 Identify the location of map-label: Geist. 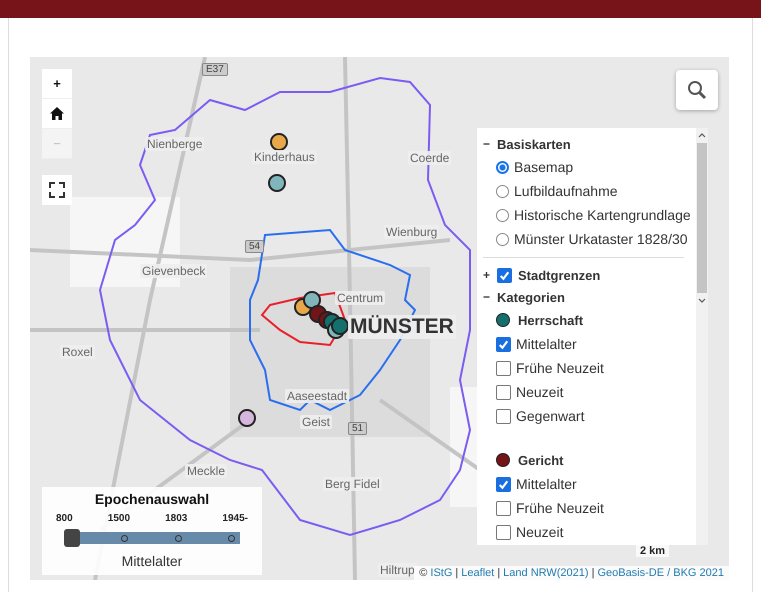
(316, 422).